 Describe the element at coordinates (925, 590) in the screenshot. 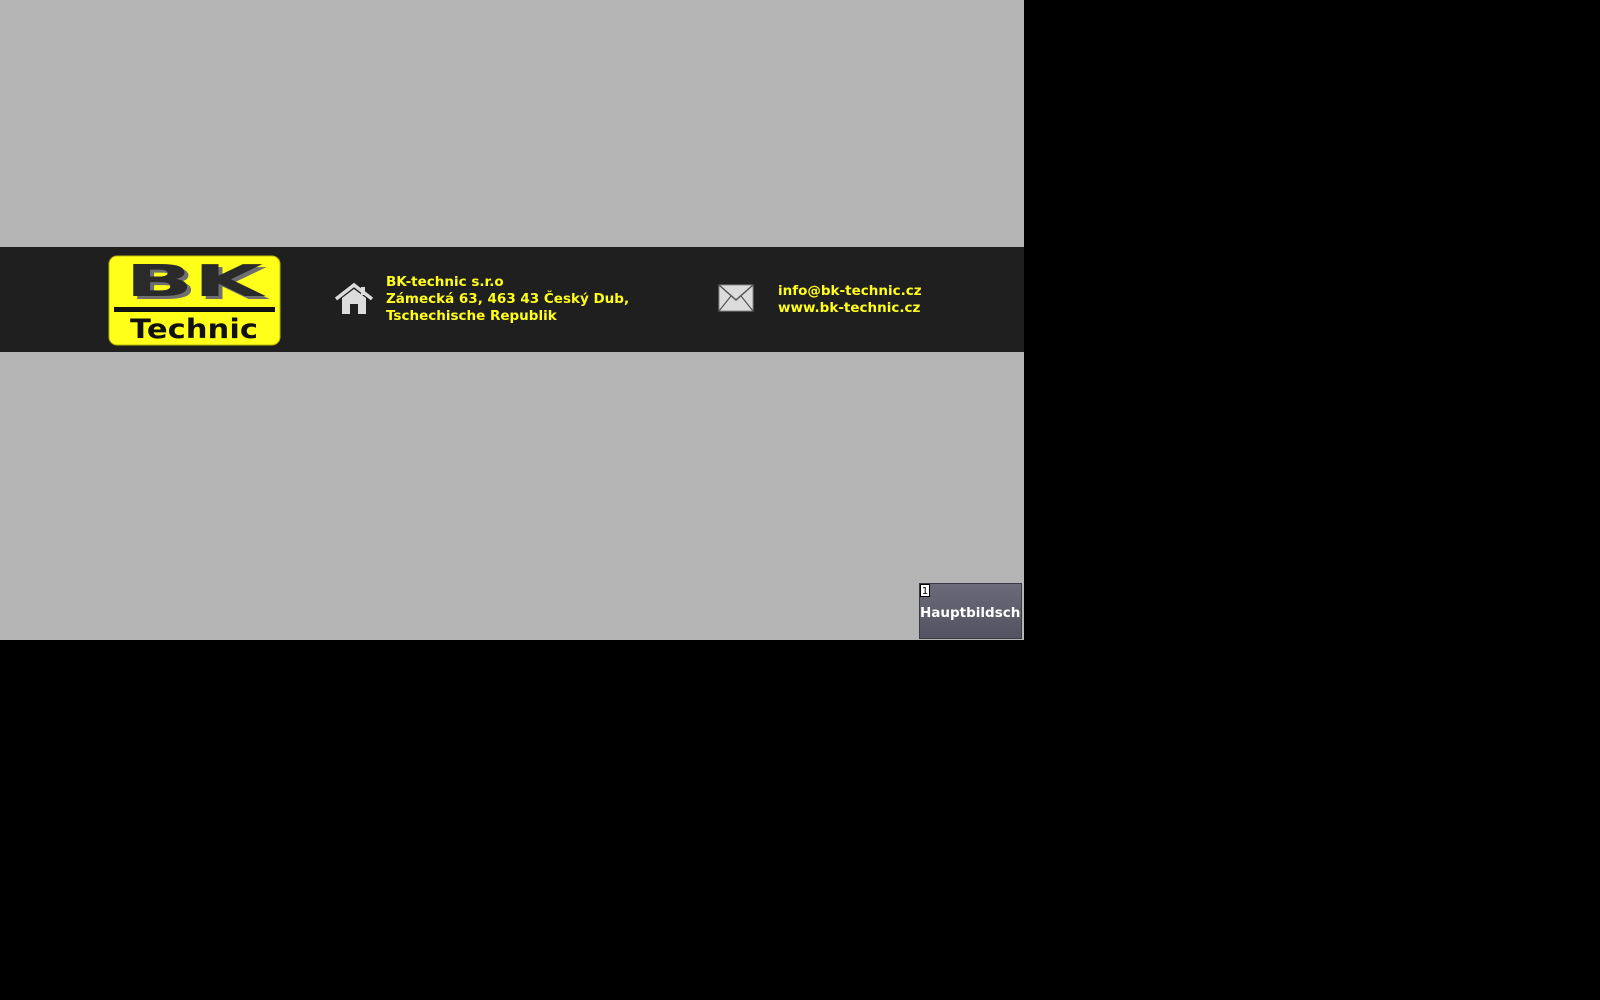

I see `hotkey-badge: 1` at that location.